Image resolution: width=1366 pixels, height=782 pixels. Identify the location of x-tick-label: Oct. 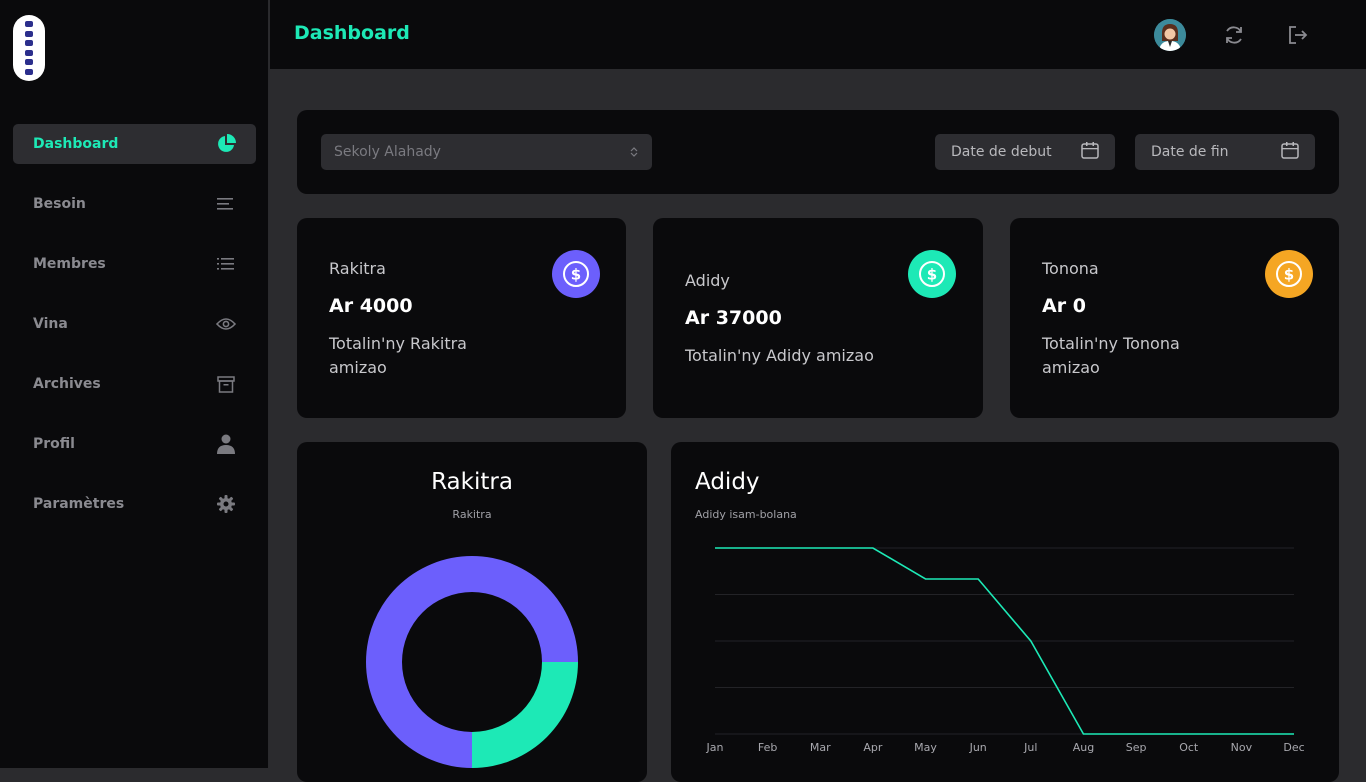
(1189, 747).